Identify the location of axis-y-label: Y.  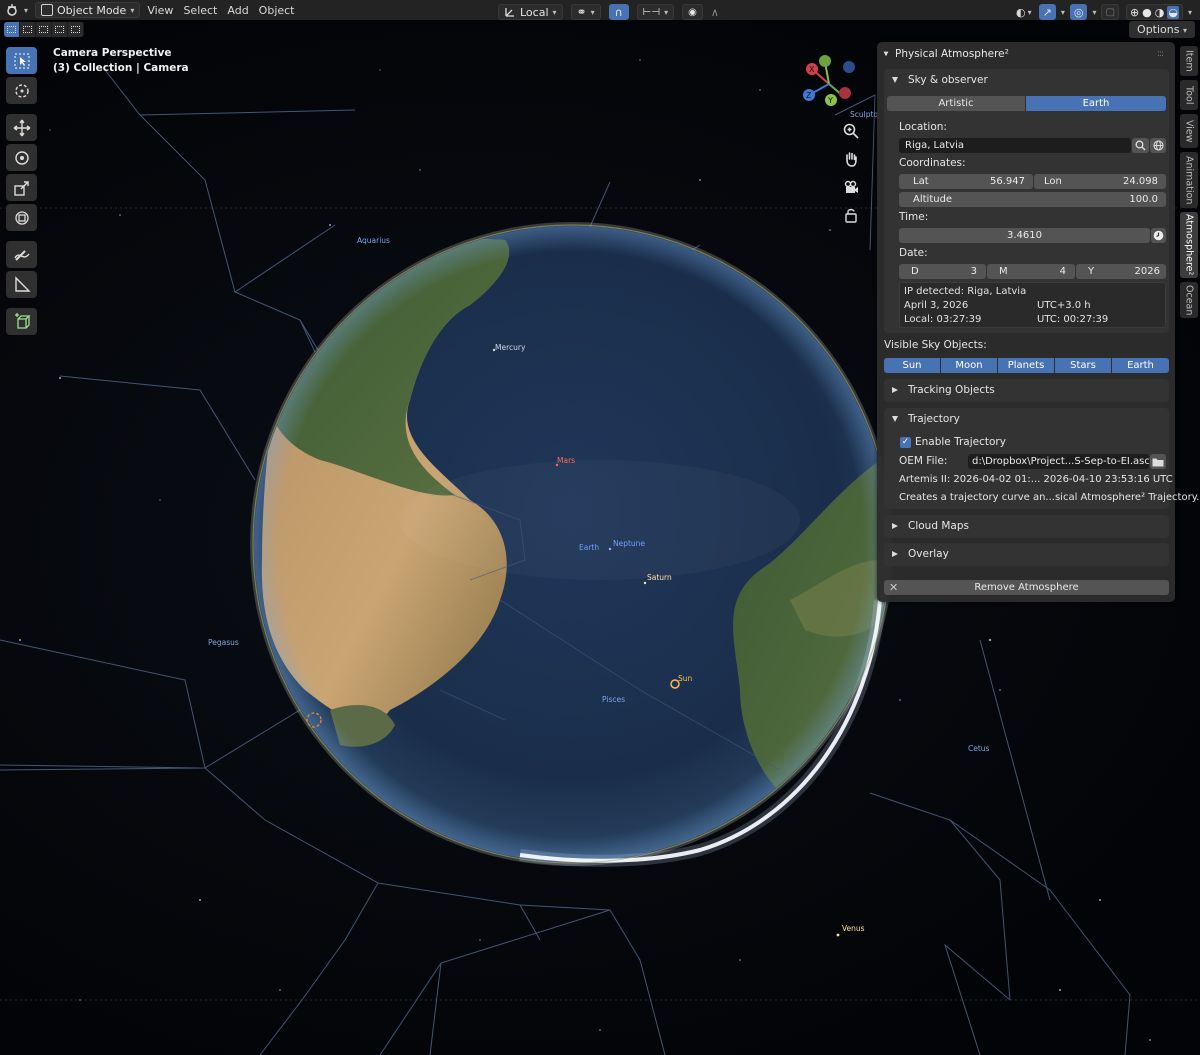
(830, 100).